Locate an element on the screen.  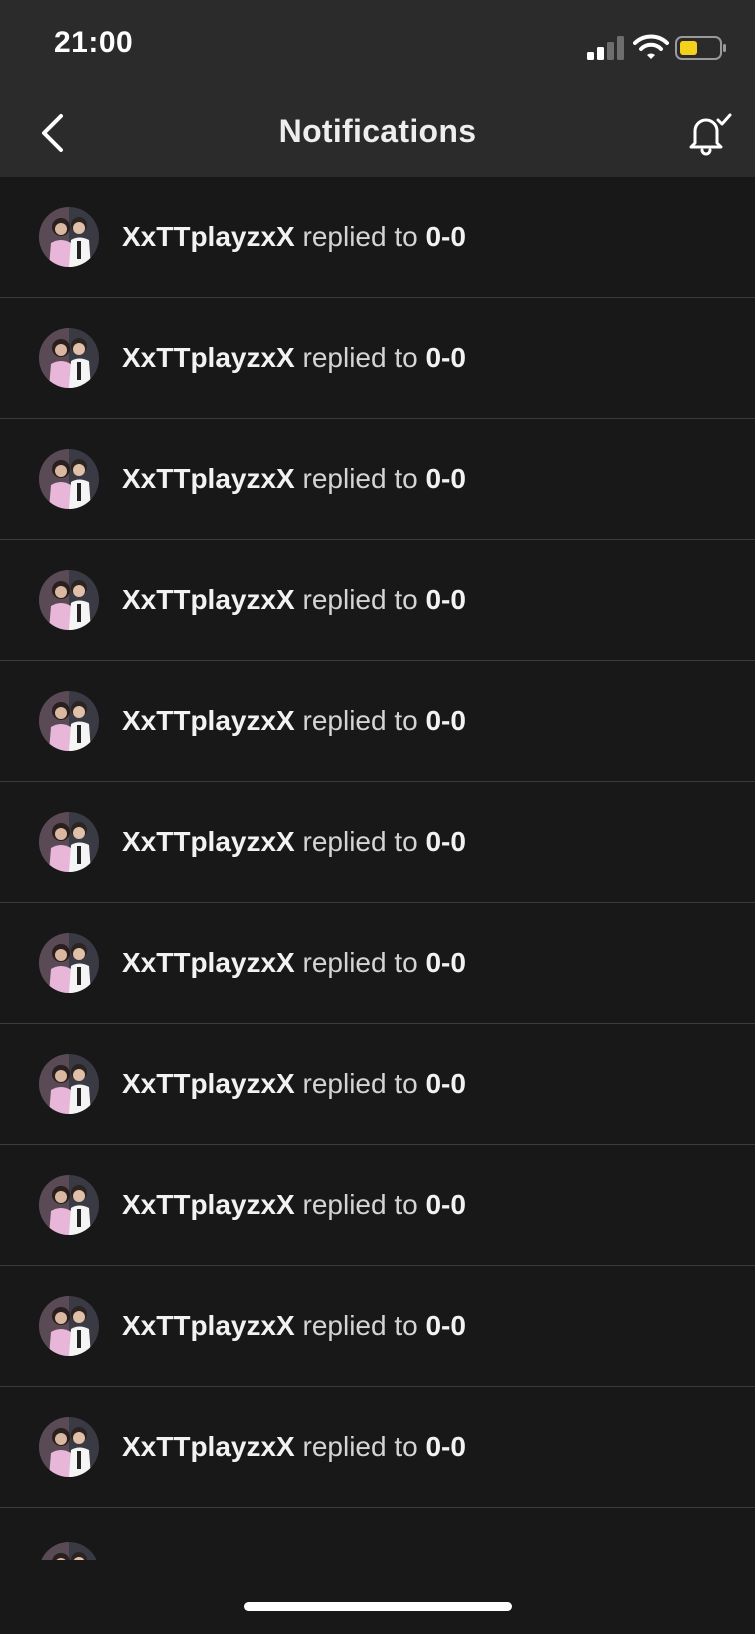
home-indicator is located at coordinates (378, 1606).